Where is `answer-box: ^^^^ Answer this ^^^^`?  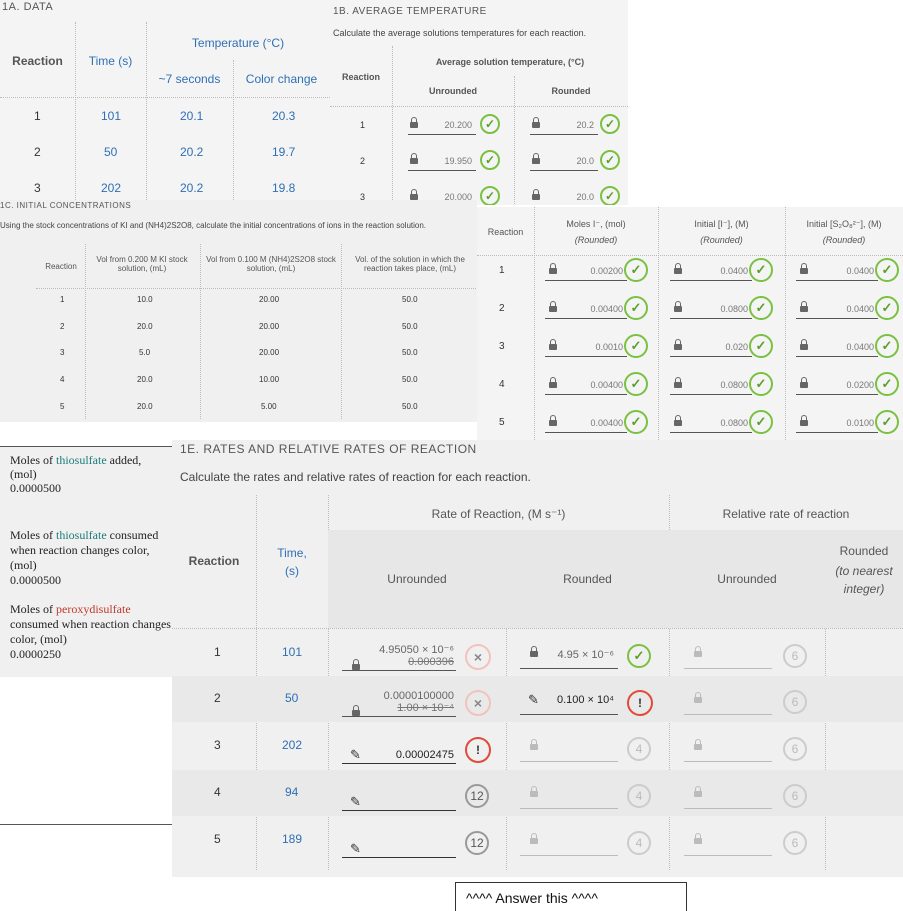
answer-box: ^^^^ Answer this ^^^^ is located at coordinates (571, 896).